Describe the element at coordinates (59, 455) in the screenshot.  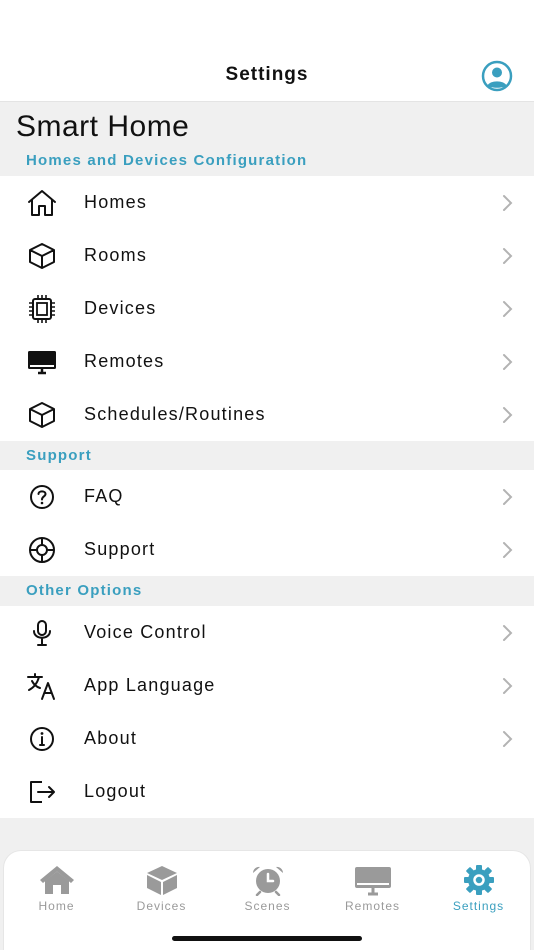
I see `section-header-support: Support` at that location.